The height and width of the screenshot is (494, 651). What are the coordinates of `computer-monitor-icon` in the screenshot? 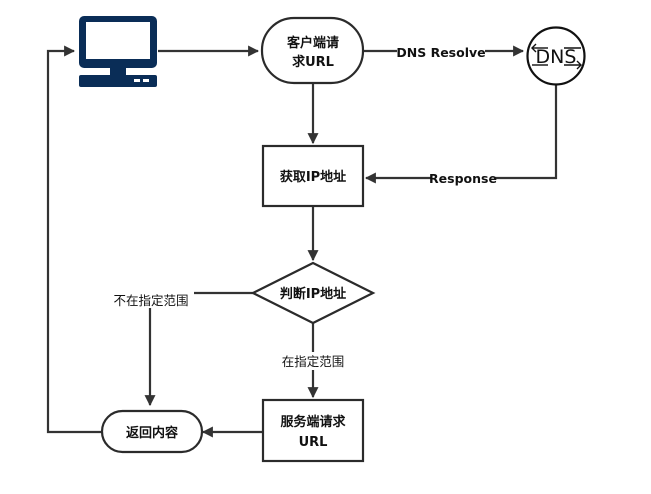 It's located at (118, 51).